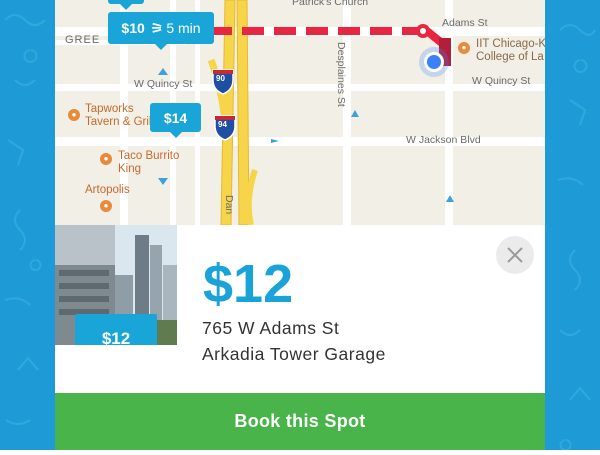 This screenshot has width=600, height=455. I want to click on poi-label-artopolis: Artopolis, so click(107, 190).